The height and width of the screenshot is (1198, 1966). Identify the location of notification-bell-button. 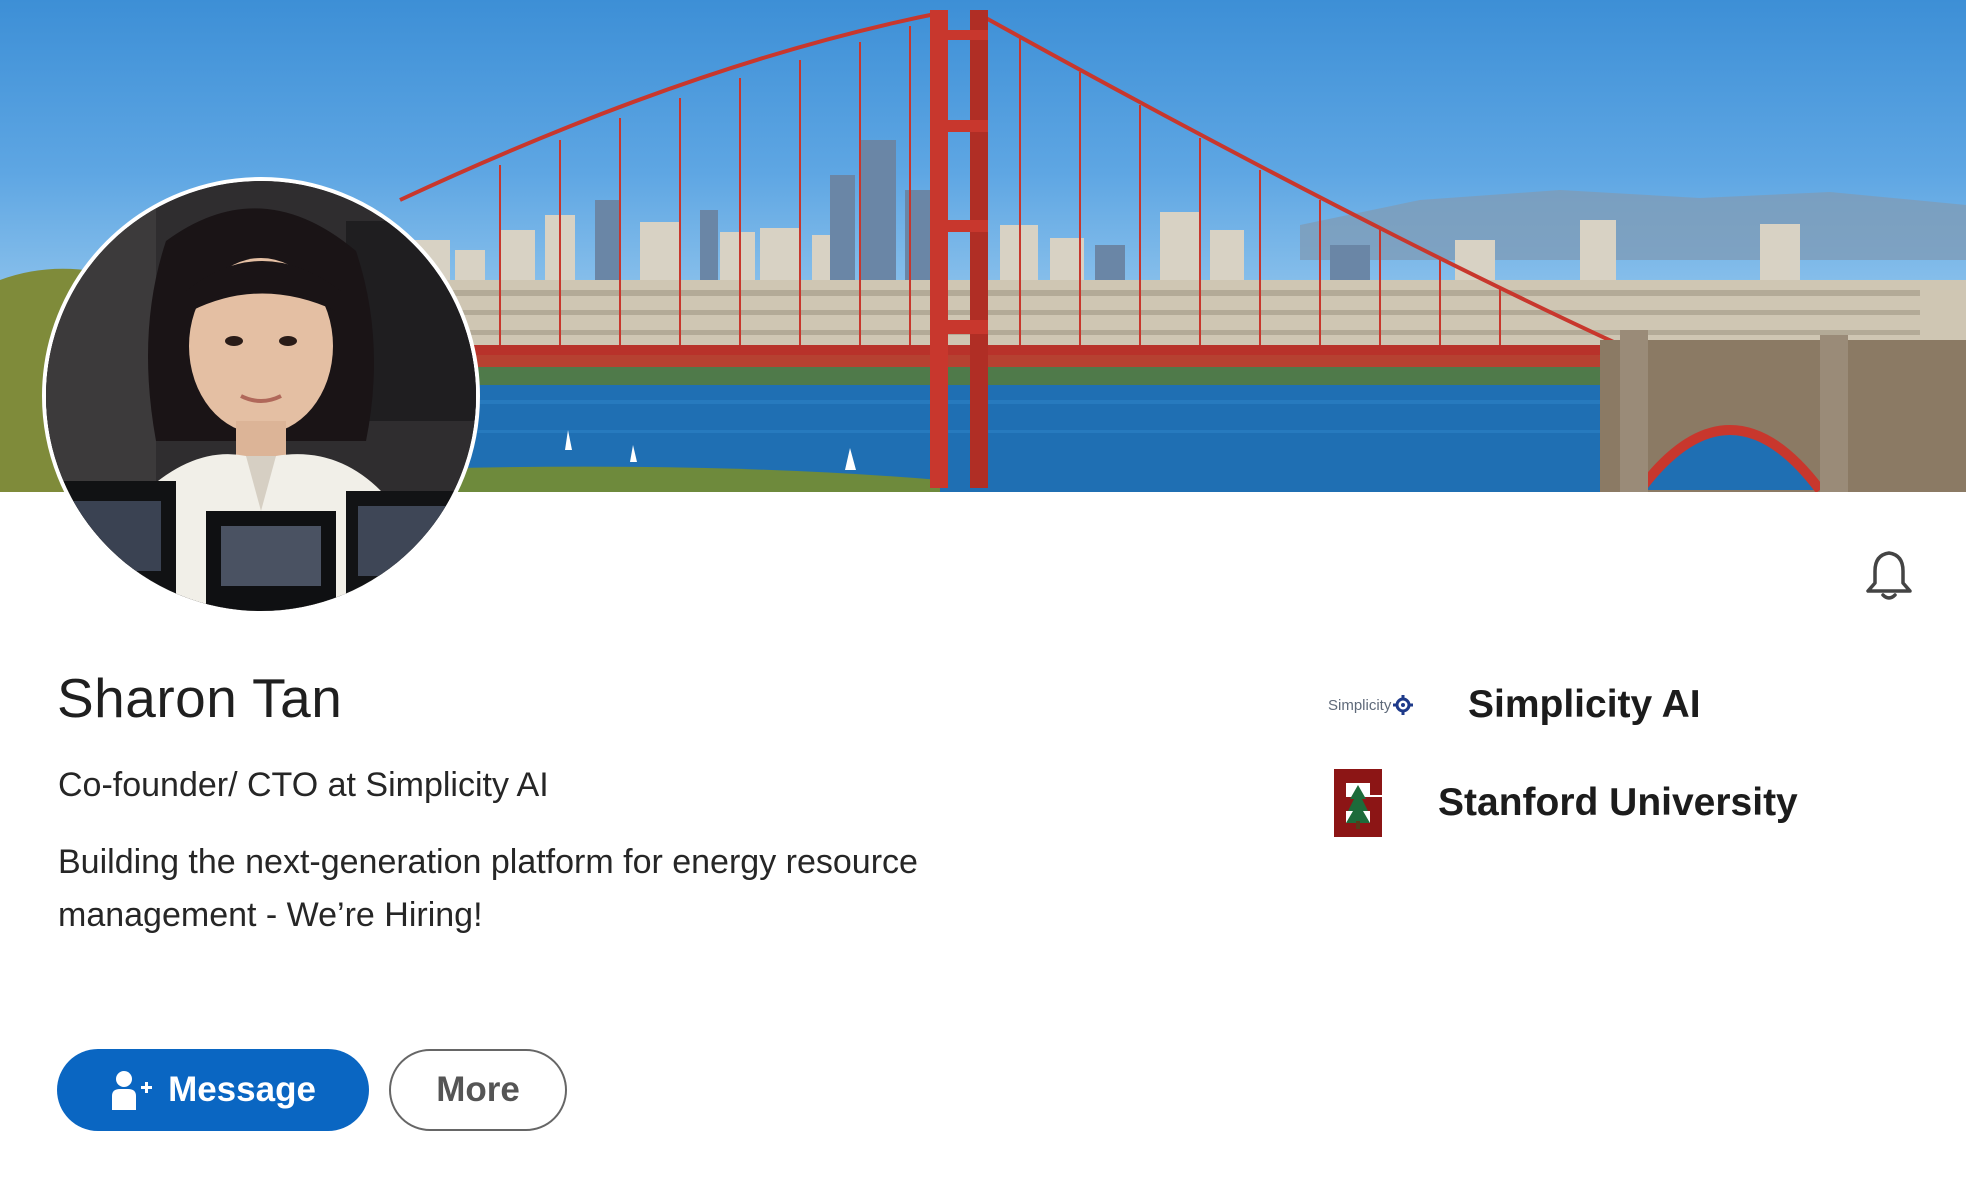
(1889, 575).